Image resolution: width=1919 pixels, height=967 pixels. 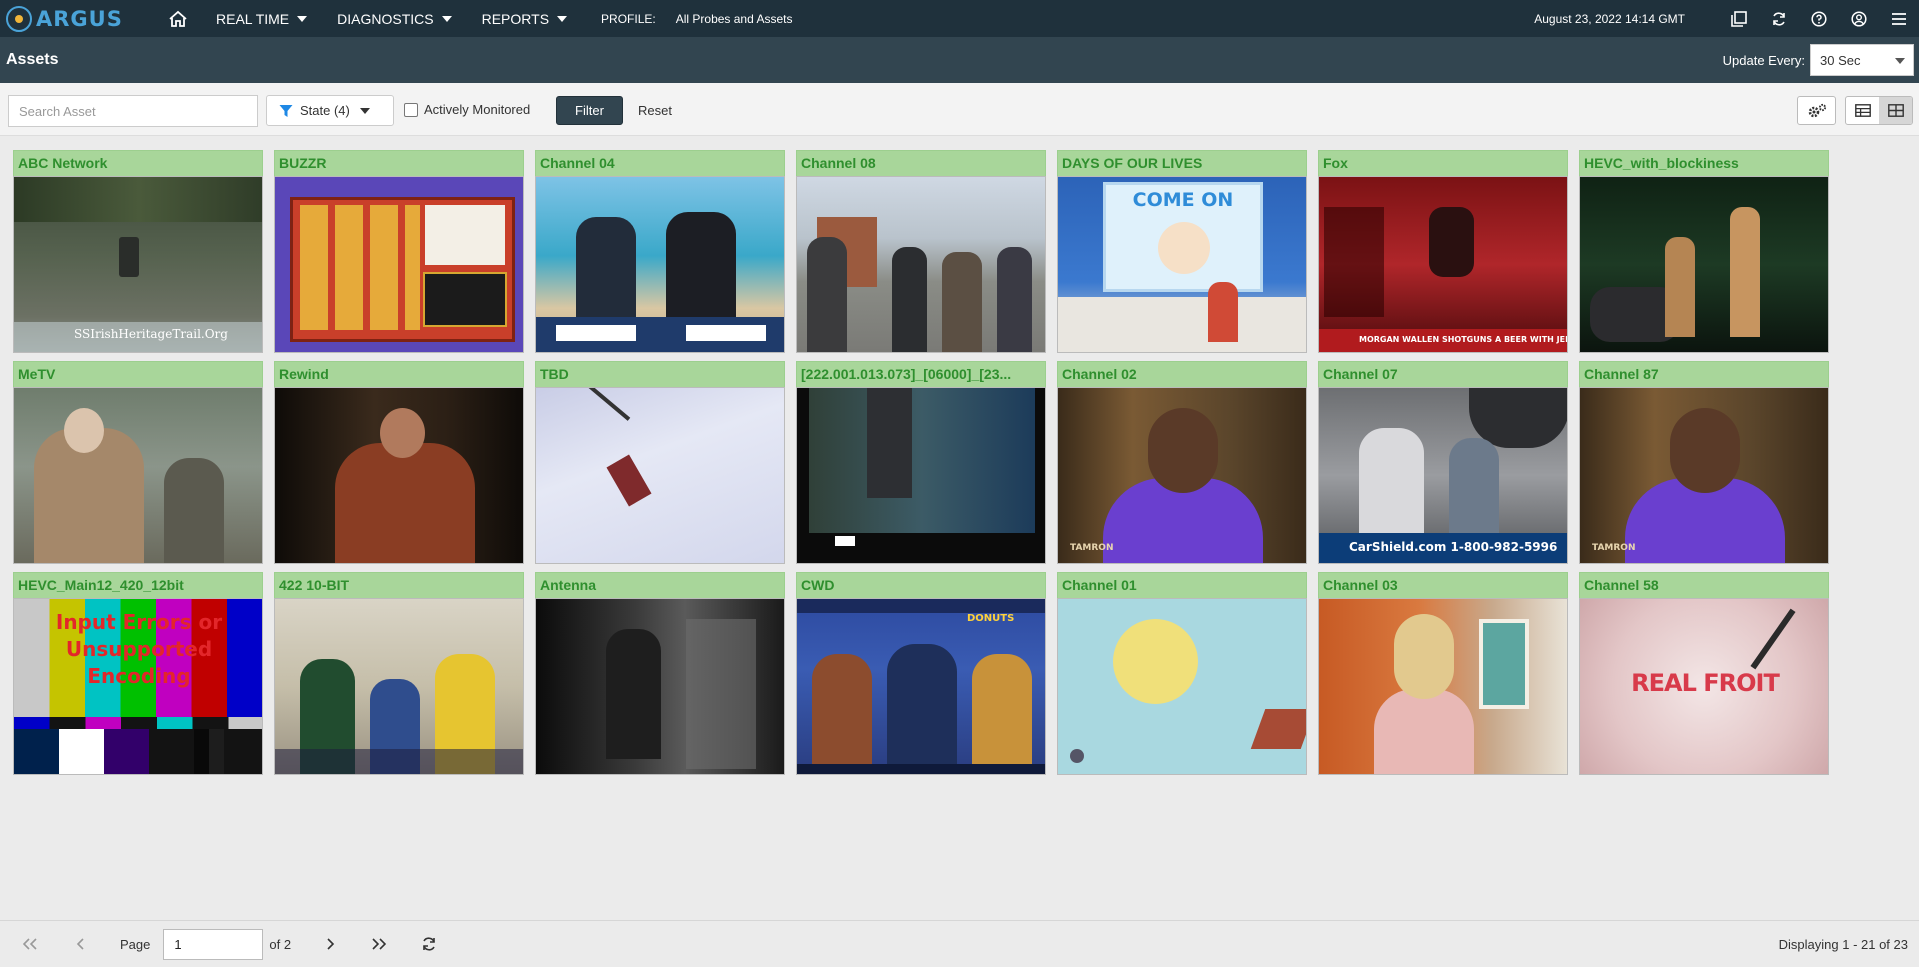 I want to click on asset-tile: 422 10-BIT, so click(x=399, y=673).